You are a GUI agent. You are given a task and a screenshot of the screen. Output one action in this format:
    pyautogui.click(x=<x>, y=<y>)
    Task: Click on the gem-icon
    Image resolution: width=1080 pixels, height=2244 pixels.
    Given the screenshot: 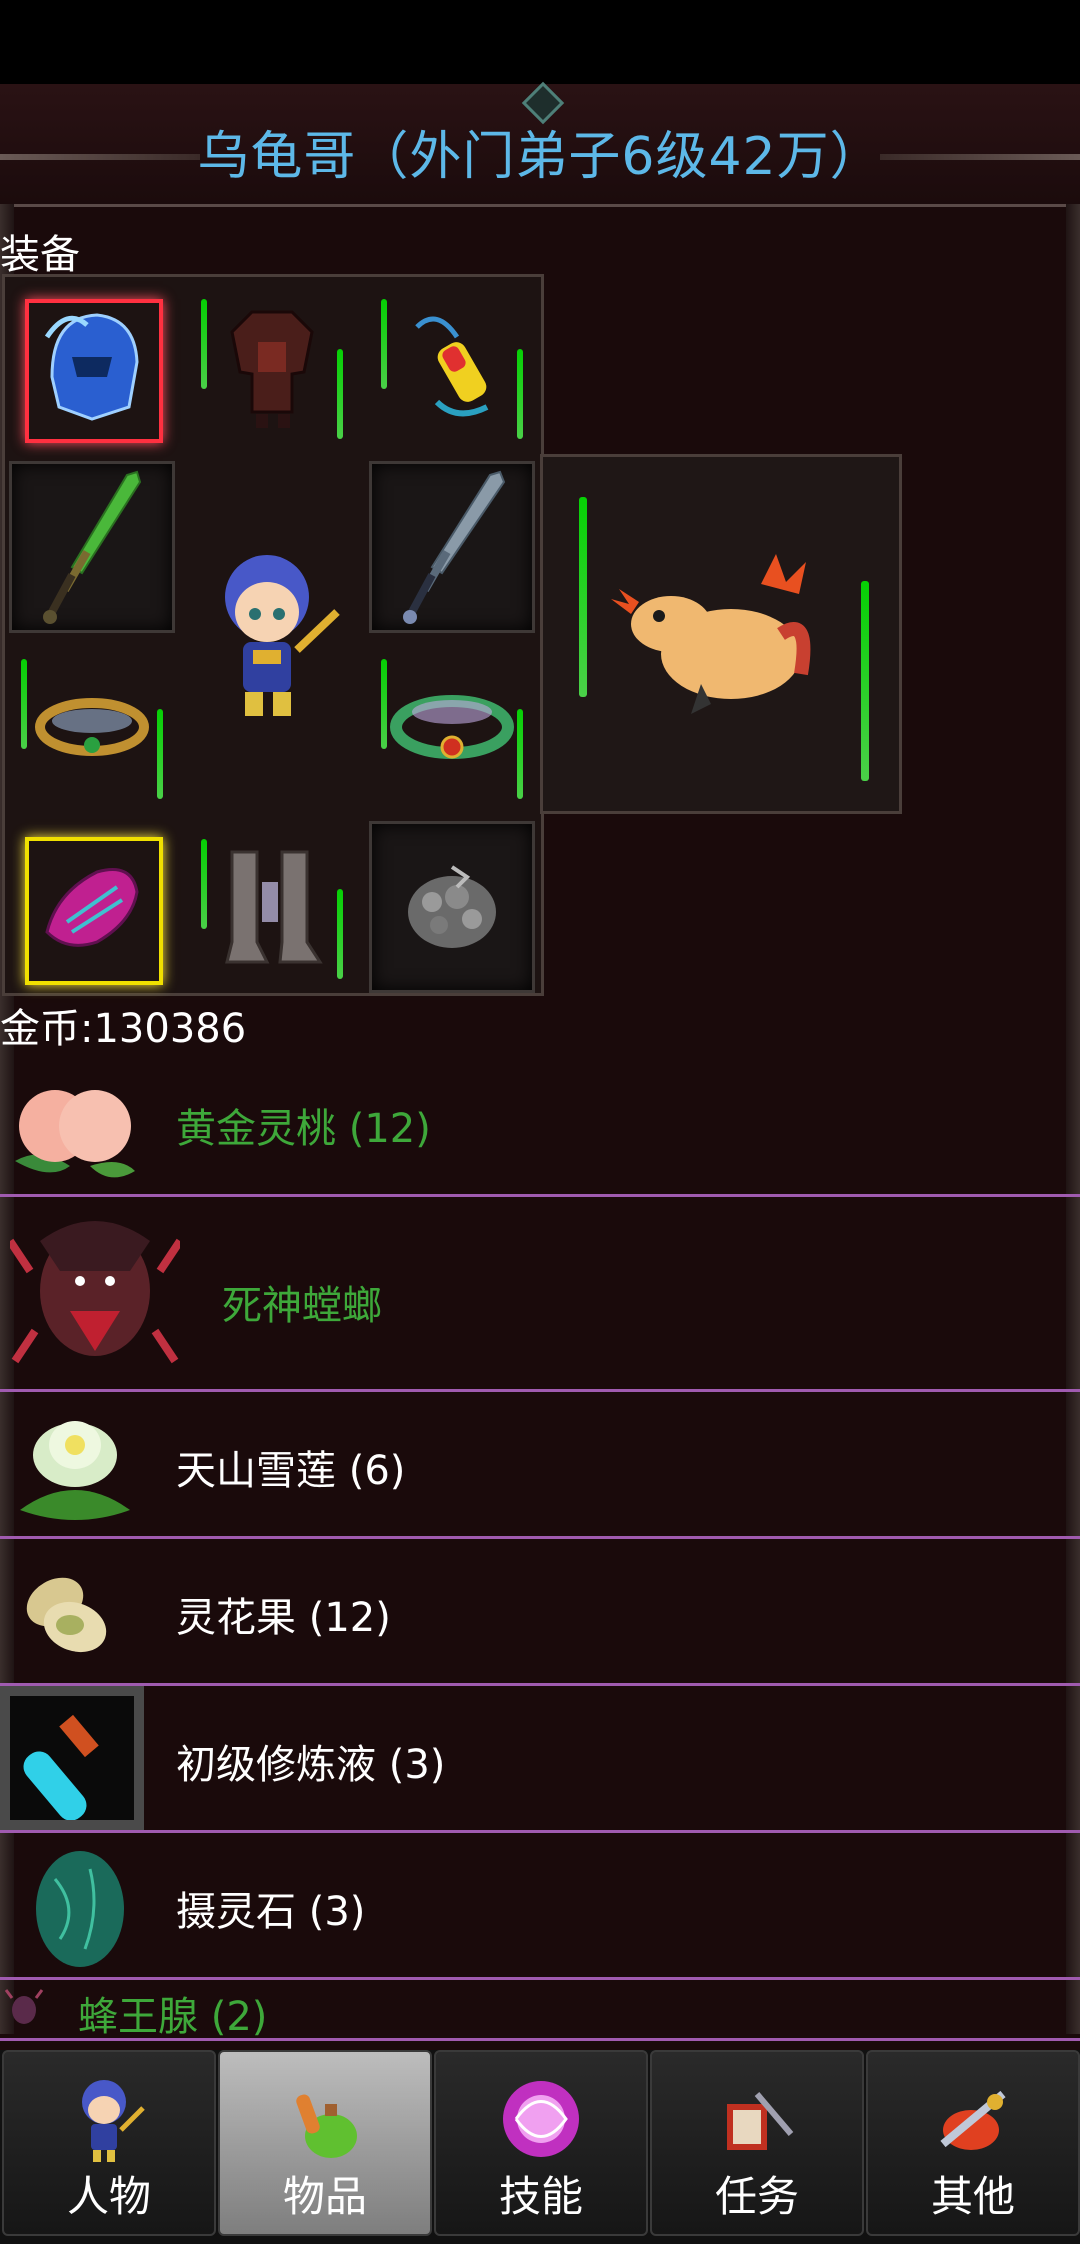 What is the action you would take?
    pyautogui.click(x=452, y=906)
    